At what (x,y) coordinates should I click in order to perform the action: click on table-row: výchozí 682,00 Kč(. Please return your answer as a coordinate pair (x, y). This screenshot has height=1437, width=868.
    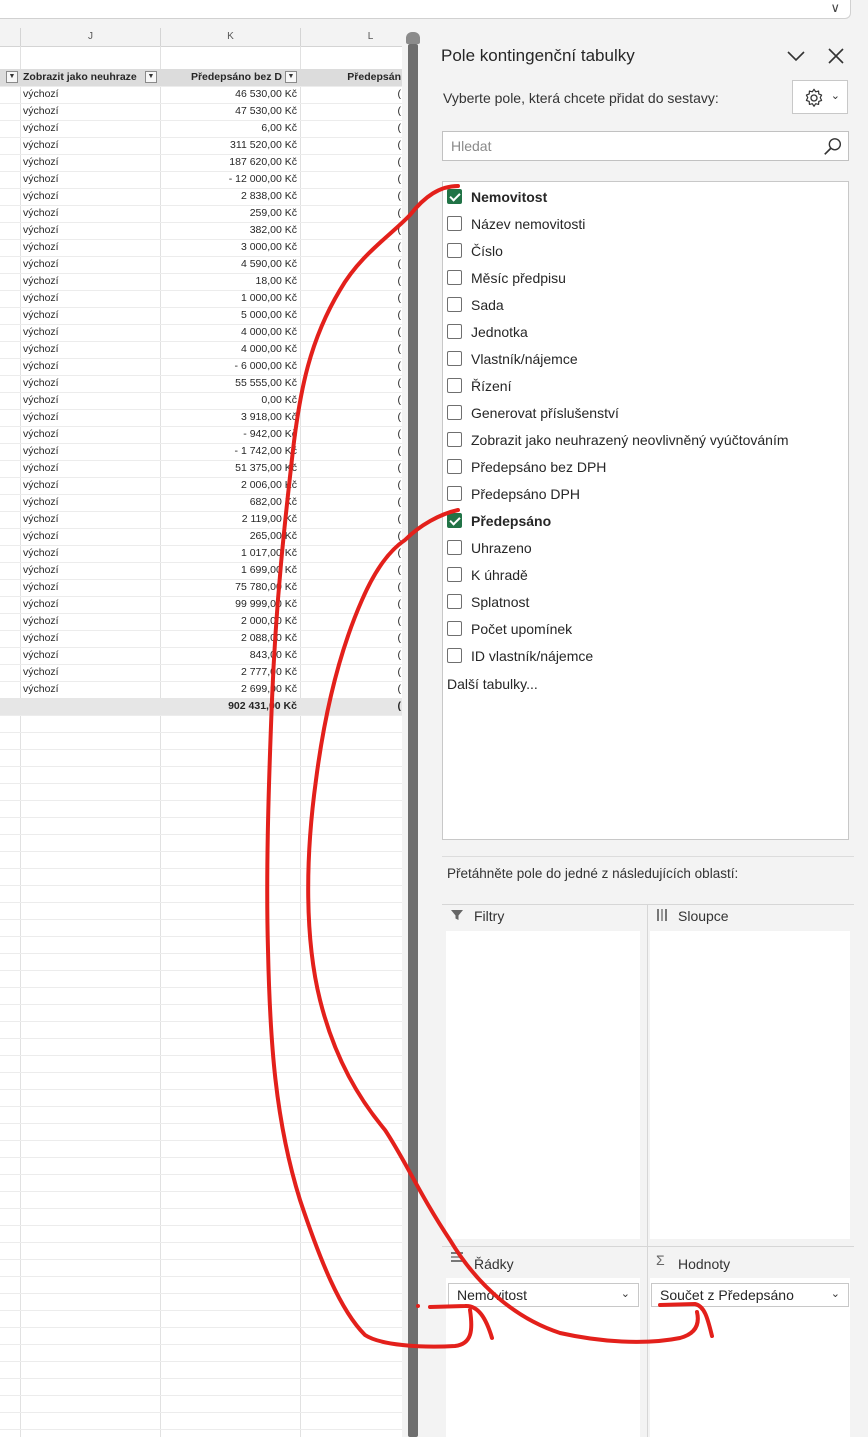
    Looking at the image, I should click on (201, 502).